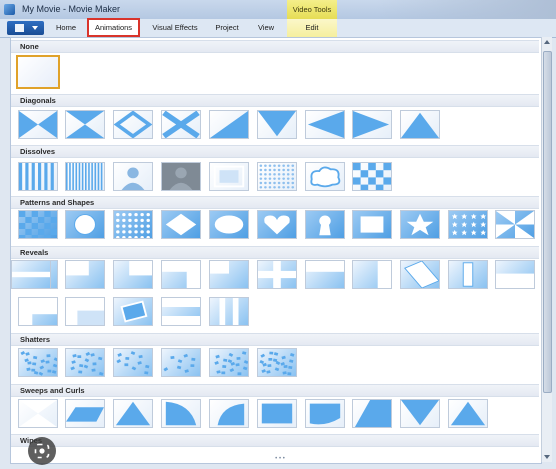 This screenshot has height=469, width=556. Describe the element at coordinates (133, 224) in the screenshot. I see `transition-pattern-dots` at that location.